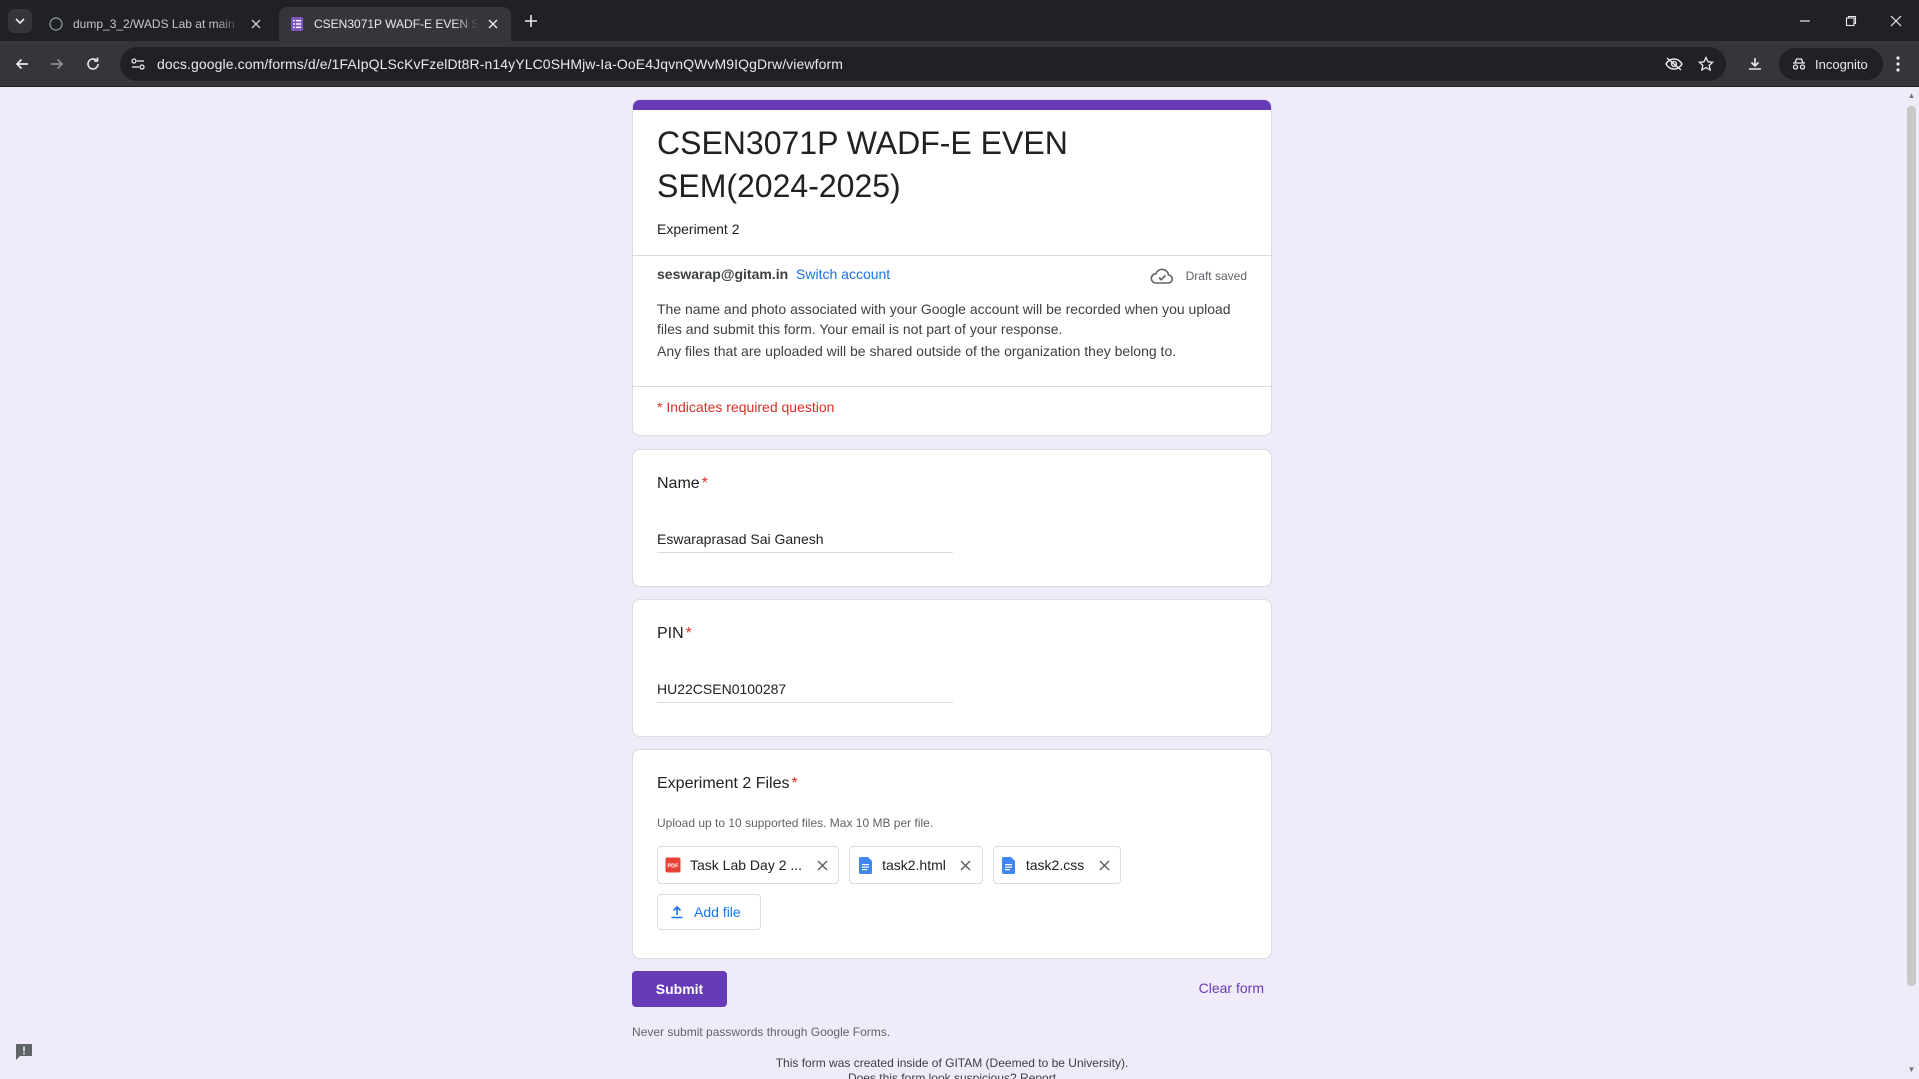 This screenshot has height=1079, width=1919. What do you see at coordinates (1799, 64) in the screenshot?
I see `incognito-icon` at bounding box center [1799, 64].